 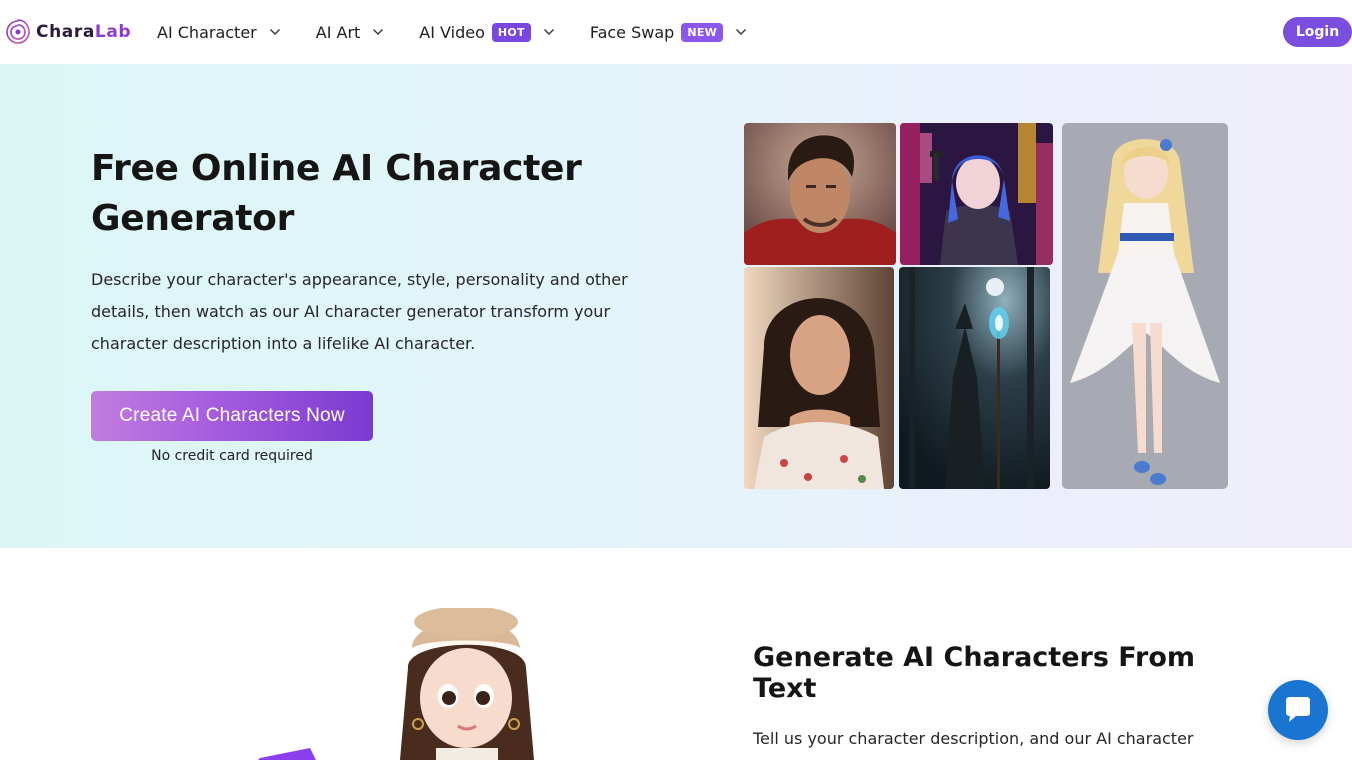 What do you see at coordinates (974, 378) in the screenshot?
I see `hooded-wizard-dark-forest-image` at bounding box center [974, 378].